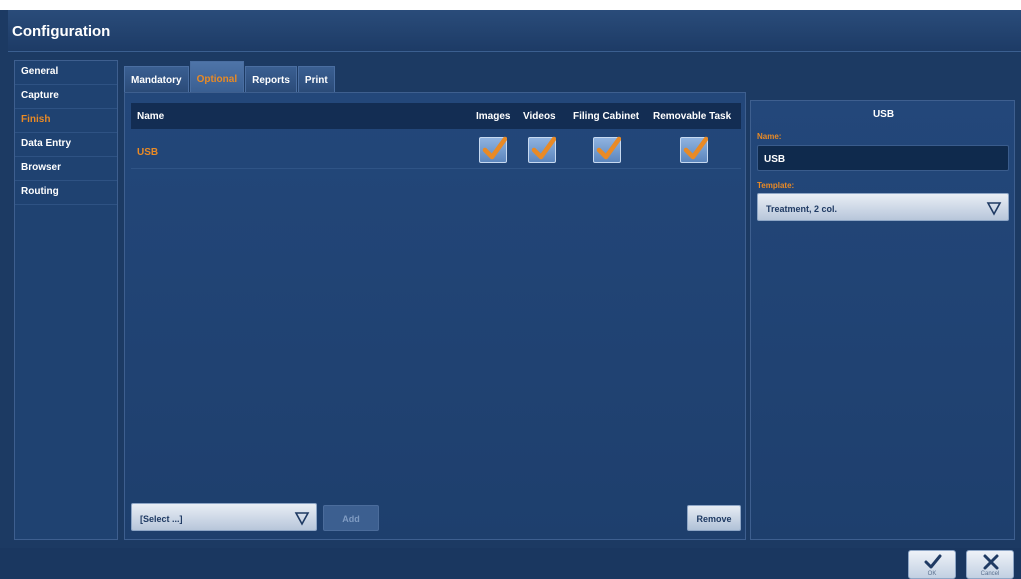 The height and width of the screenshot is (579, 1021). I want to click on sidebar-item-browser: Browser, so click(66, 169).